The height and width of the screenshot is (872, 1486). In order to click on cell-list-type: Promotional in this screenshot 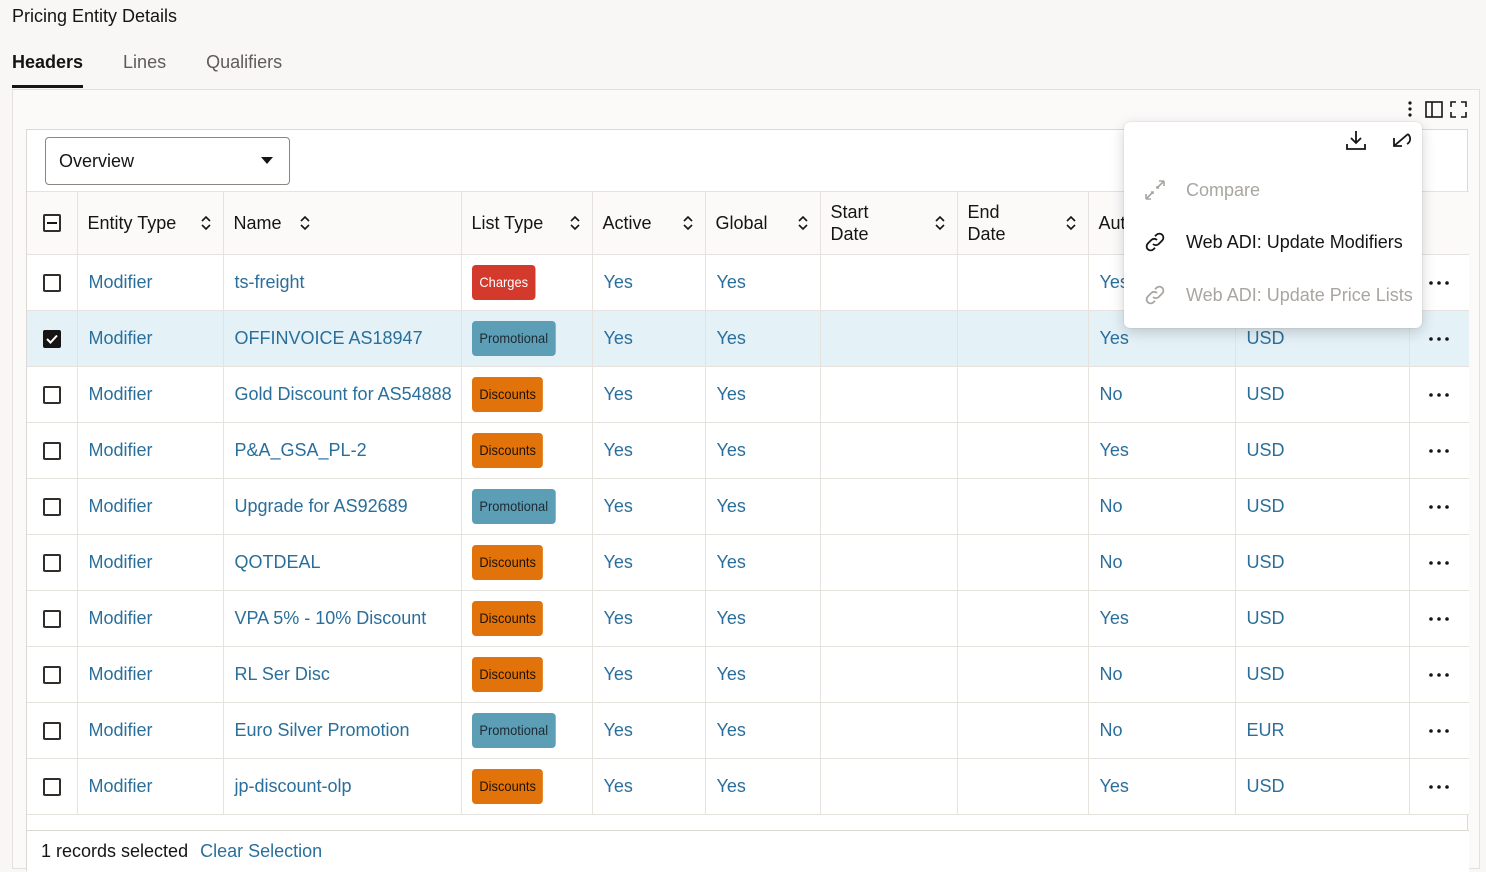, I will do `click(526, 731)`.